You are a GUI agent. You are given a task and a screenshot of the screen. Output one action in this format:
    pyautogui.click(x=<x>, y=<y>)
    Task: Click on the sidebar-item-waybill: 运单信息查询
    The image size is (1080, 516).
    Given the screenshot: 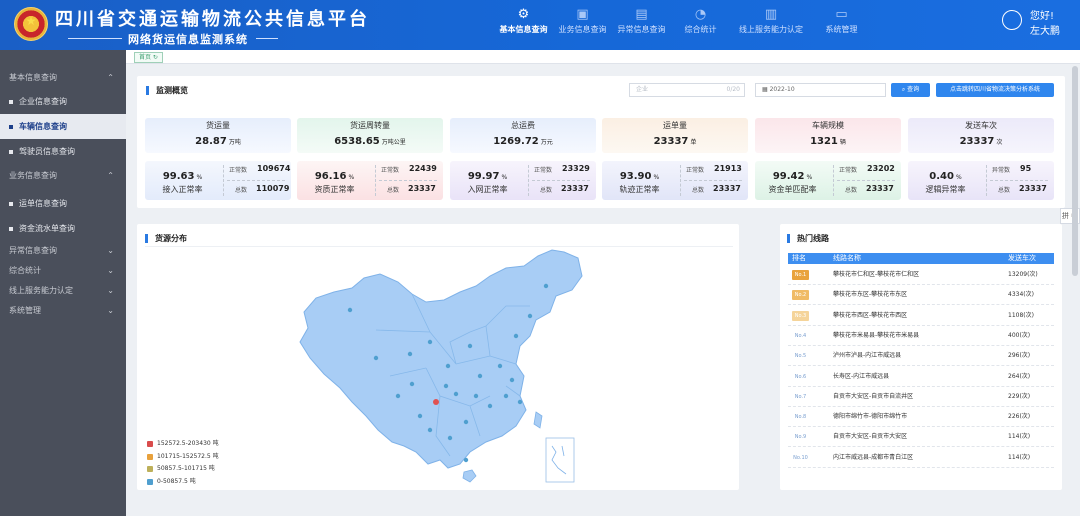 What is the action you would take?
    pyautogui.click(x=63, y=203)
    